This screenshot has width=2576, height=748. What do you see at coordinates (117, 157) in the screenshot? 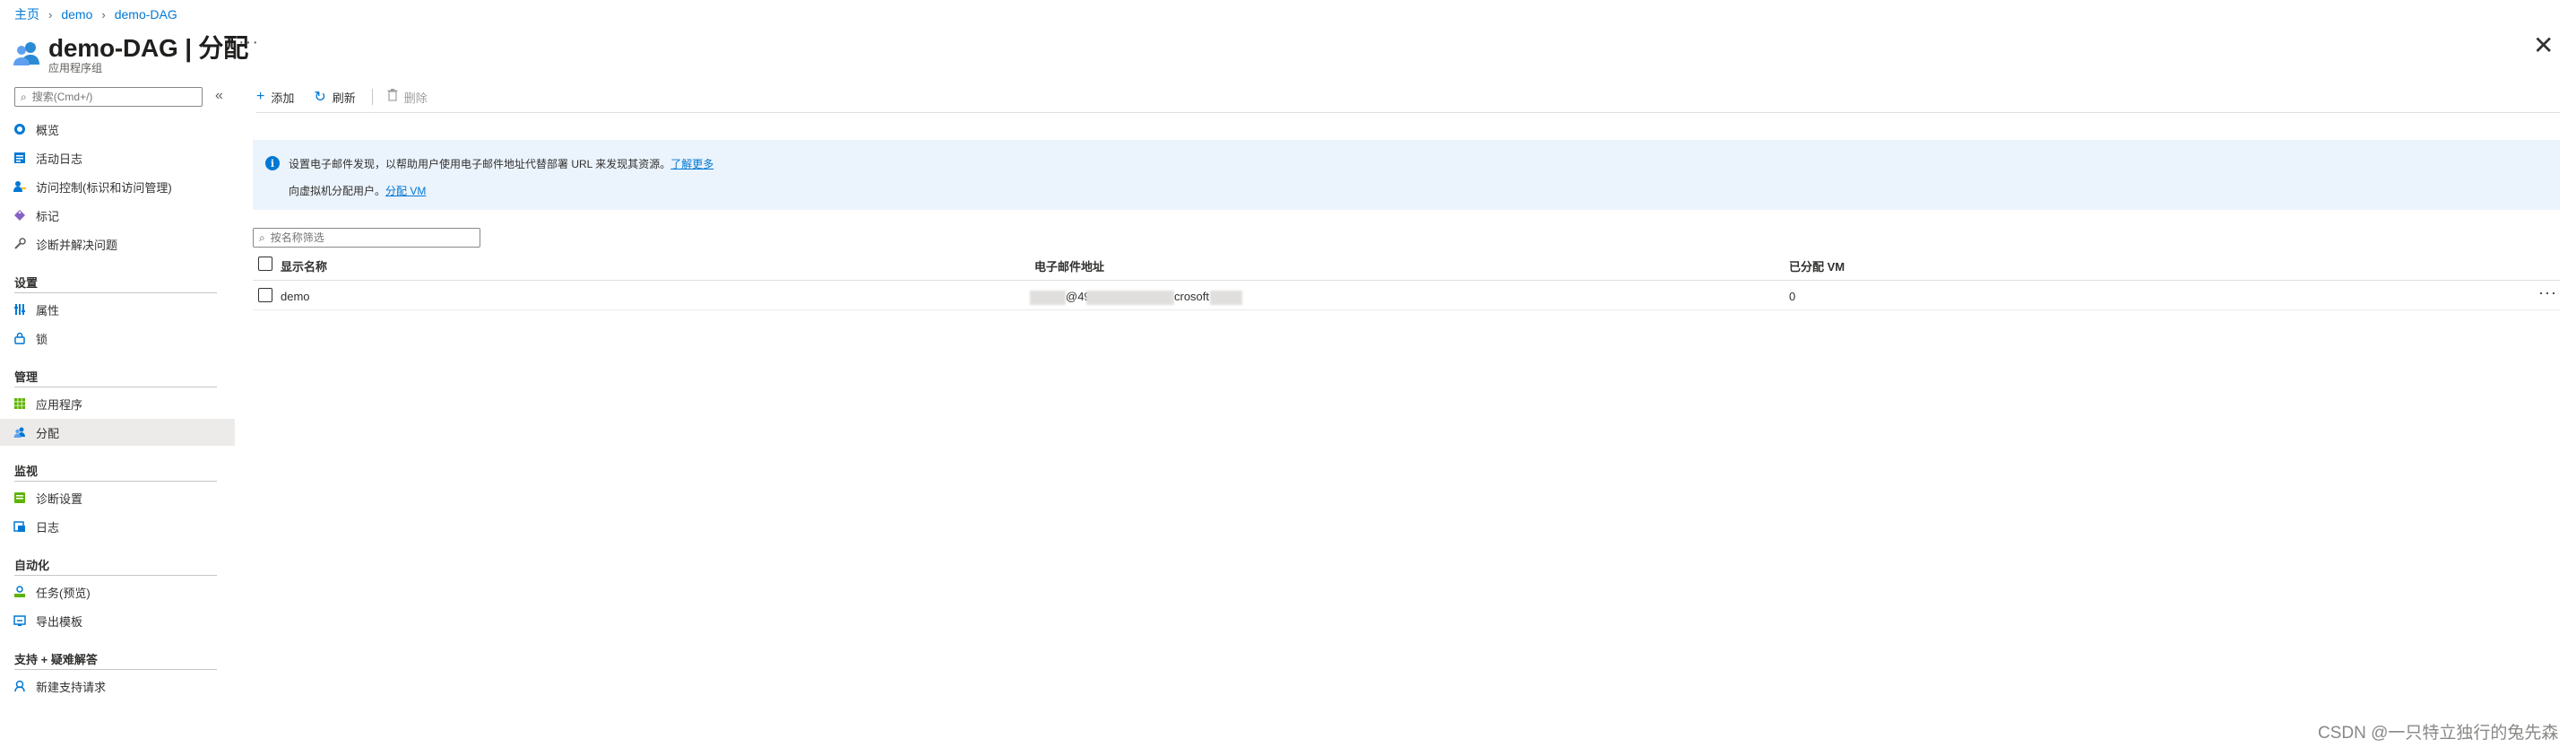
I see `sidebar-item-activity-log: 活动日志` at bounding box center [117, 157].